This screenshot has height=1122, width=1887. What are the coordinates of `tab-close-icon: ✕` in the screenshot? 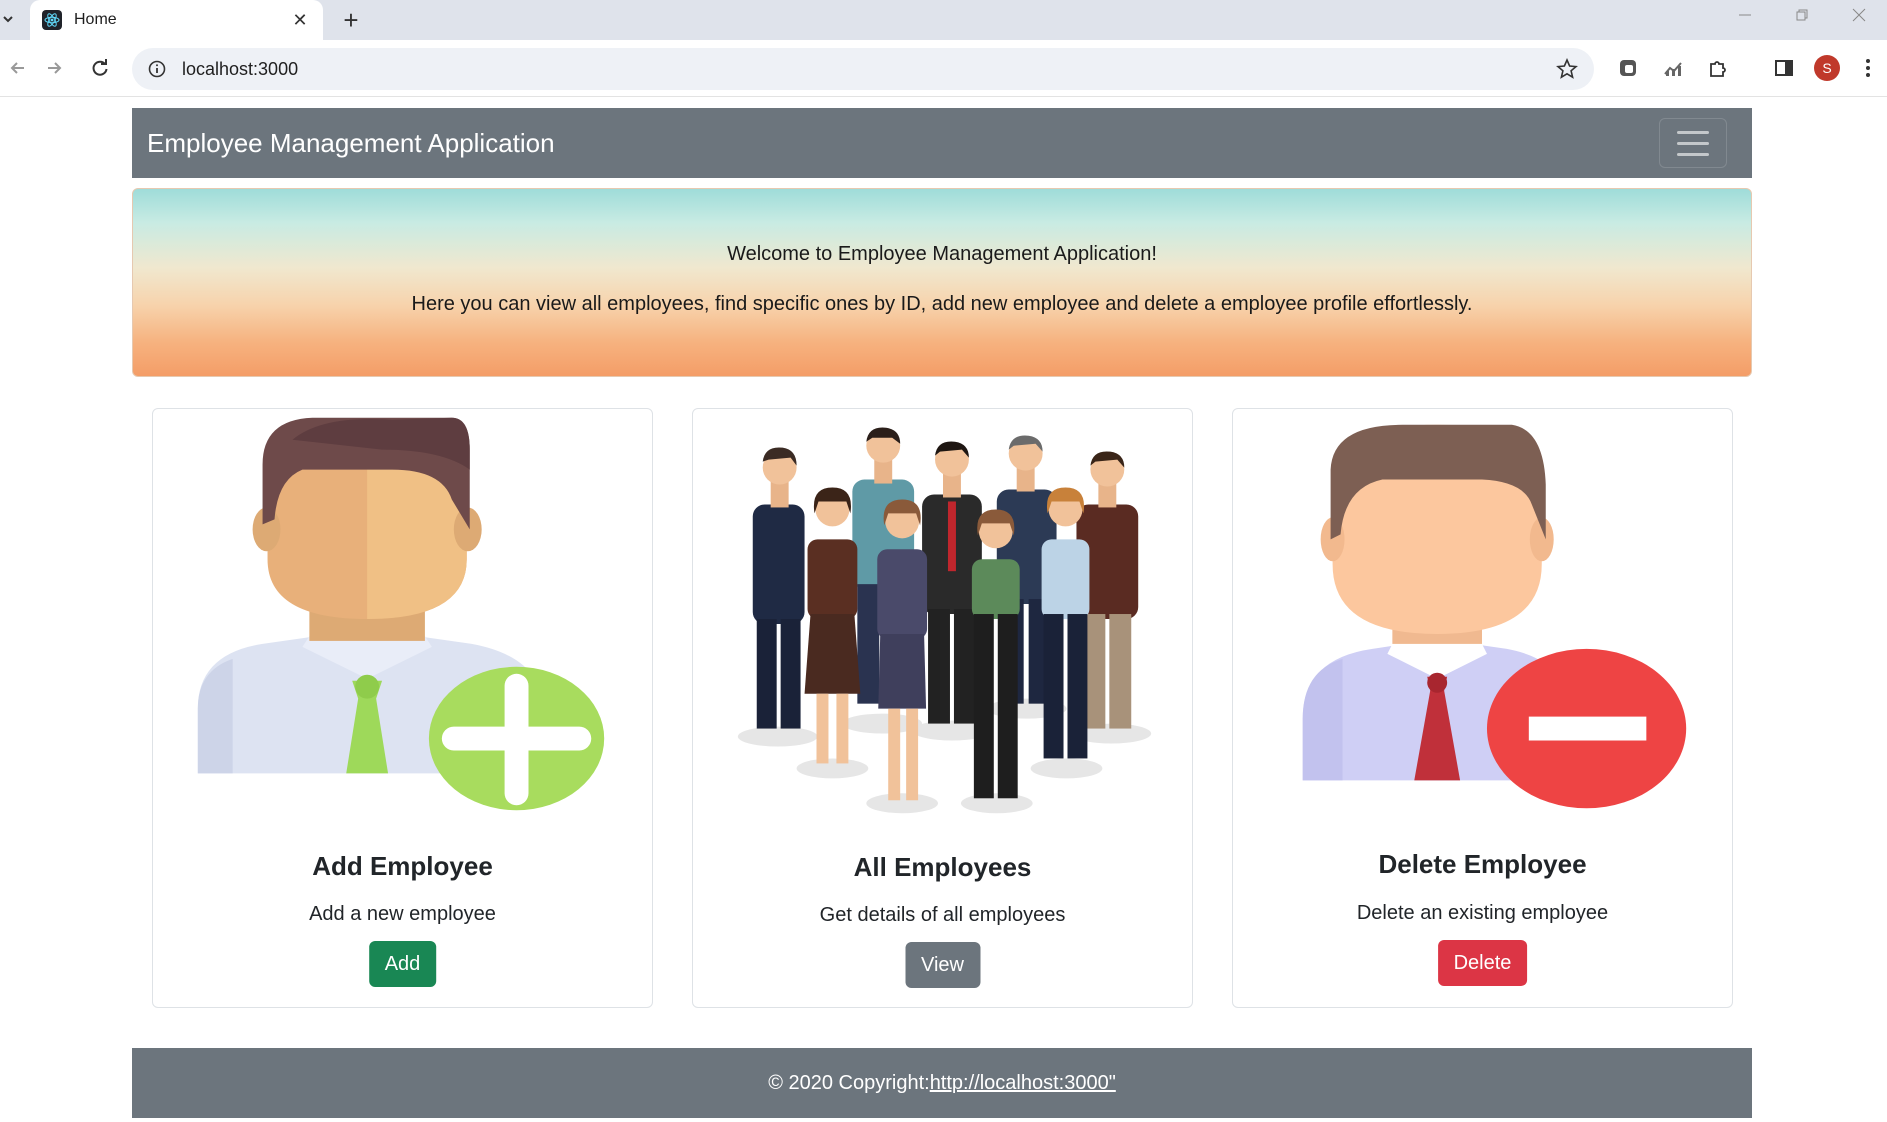 It's located at (300, 20).